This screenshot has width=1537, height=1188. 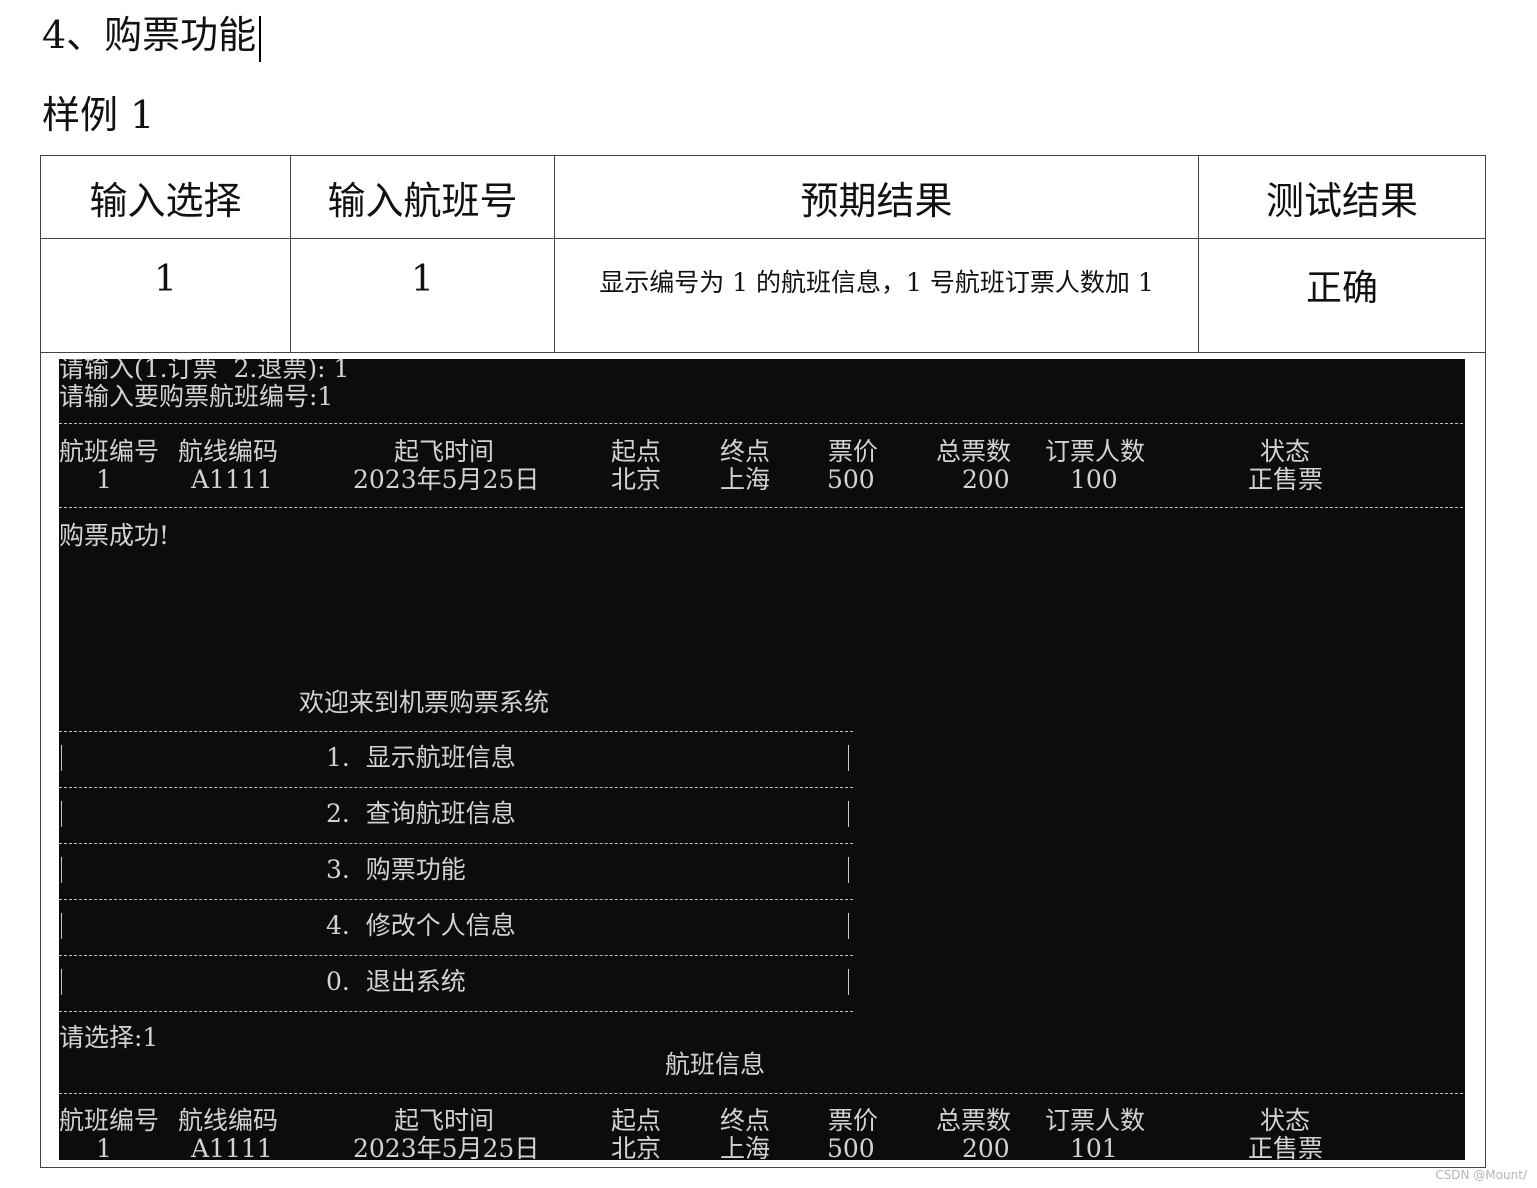 I want to click on cell-value: 100, so click(x=1094, y=479).